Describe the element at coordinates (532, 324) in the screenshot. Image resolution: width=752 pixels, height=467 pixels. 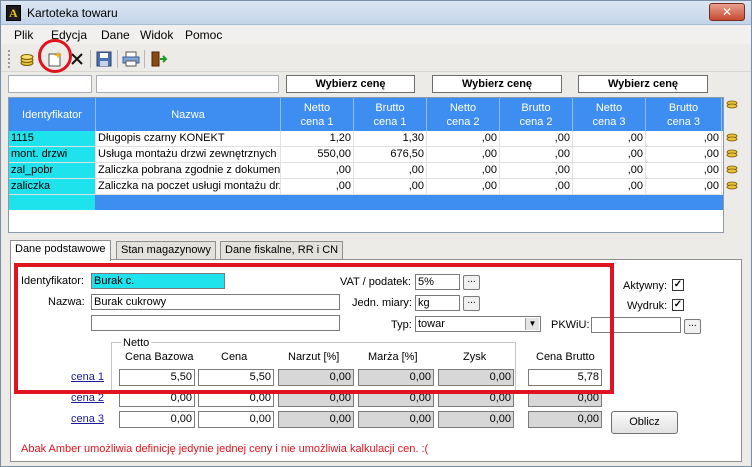
I see `chevron-down-icon: ▼` at that location.